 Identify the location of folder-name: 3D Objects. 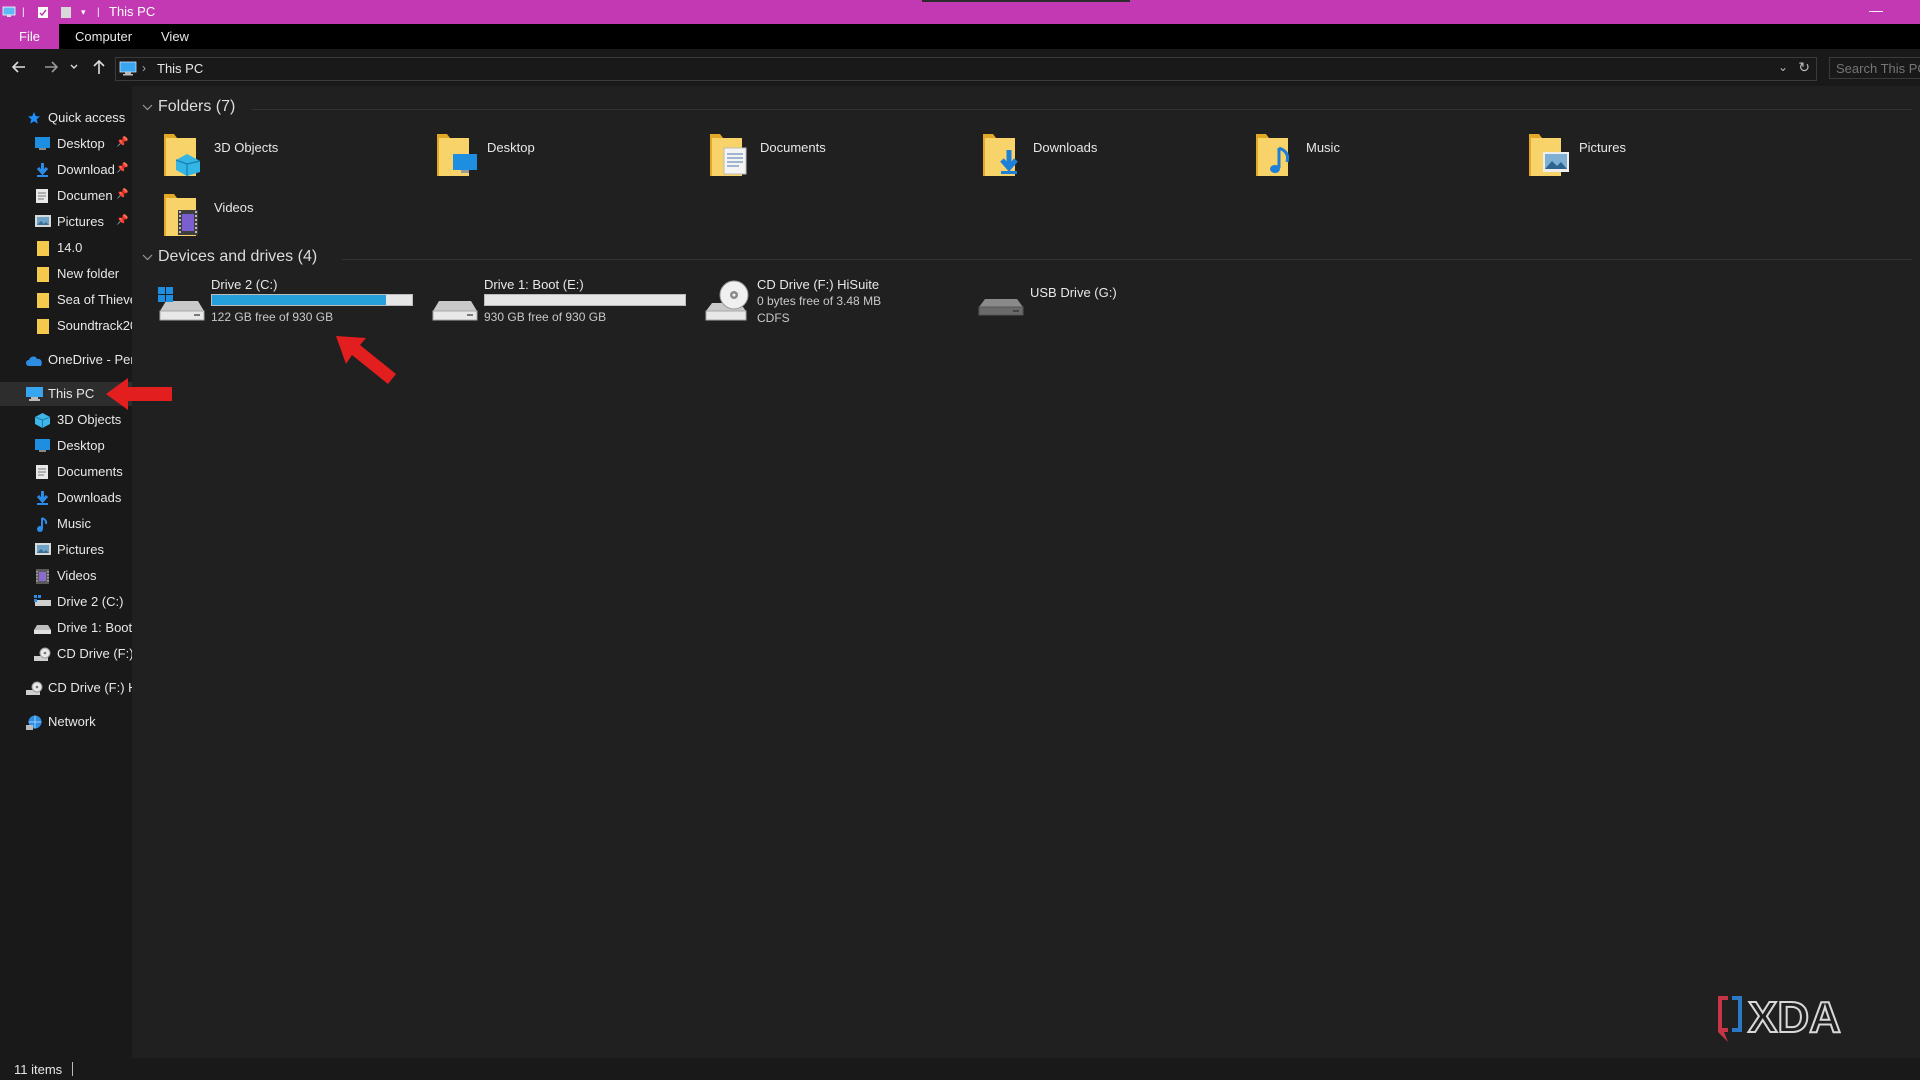
(246, 147).